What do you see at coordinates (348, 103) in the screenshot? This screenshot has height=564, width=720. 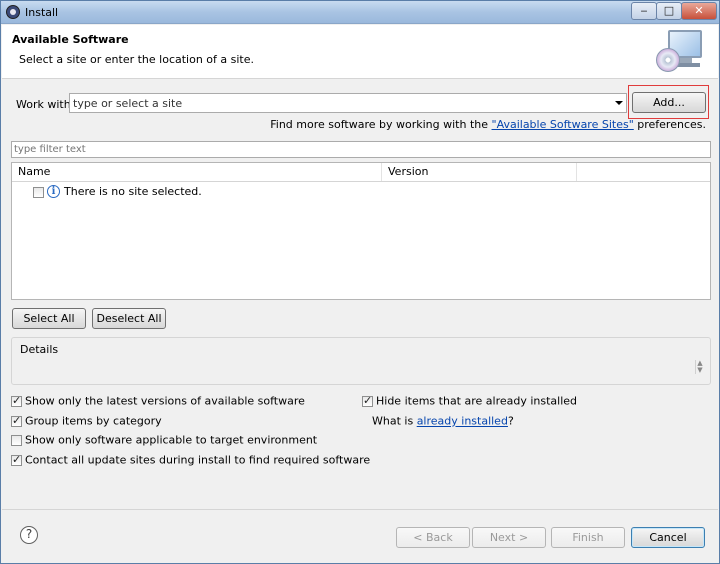 I see `work-with-combo: type or select a site` at bounding box center [348, 103].